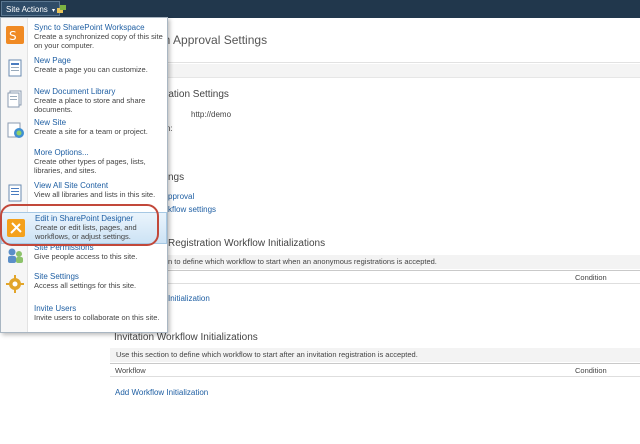 This screenshot has width=640, height=444. What do you see at coordinates (15, 130) in the screenshot?
I see `new-site-icon` at bounding box center [15, 130].